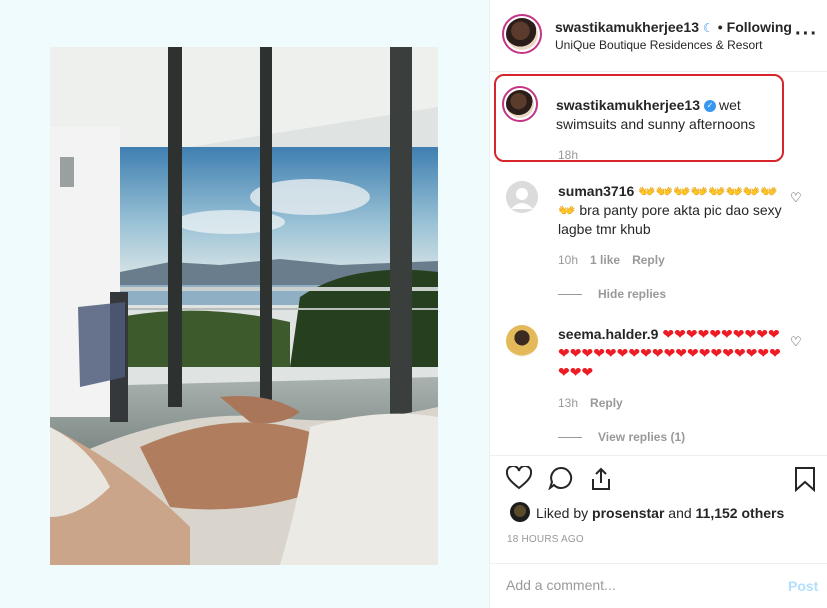 This screenshot has width=827, height=608. What do you see at coordinates (568, 403) in the screenshot?
I see `comment-time: 13h` at bounding box center [568, 403].